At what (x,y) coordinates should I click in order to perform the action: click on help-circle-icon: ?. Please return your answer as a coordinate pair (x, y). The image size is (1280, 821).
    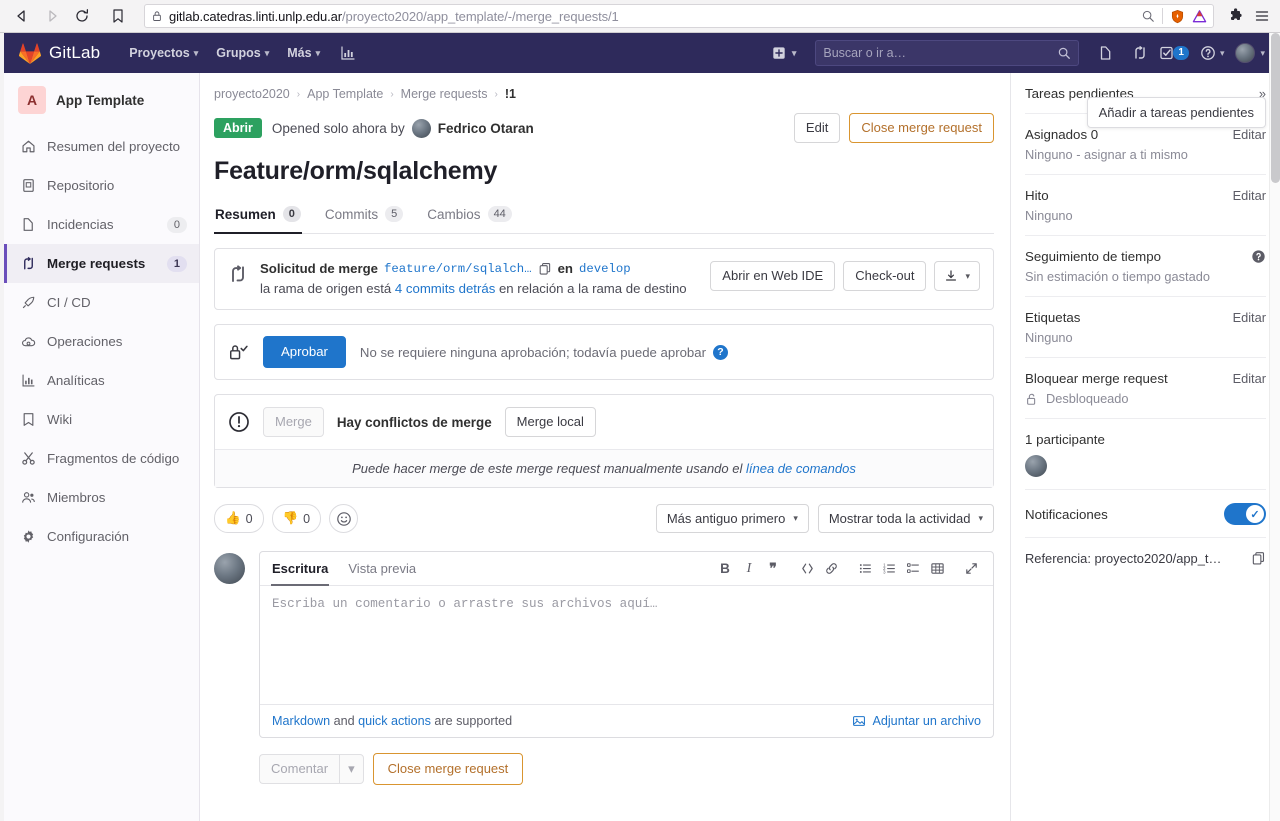
    Looking at the image, I should click on (720, 352).